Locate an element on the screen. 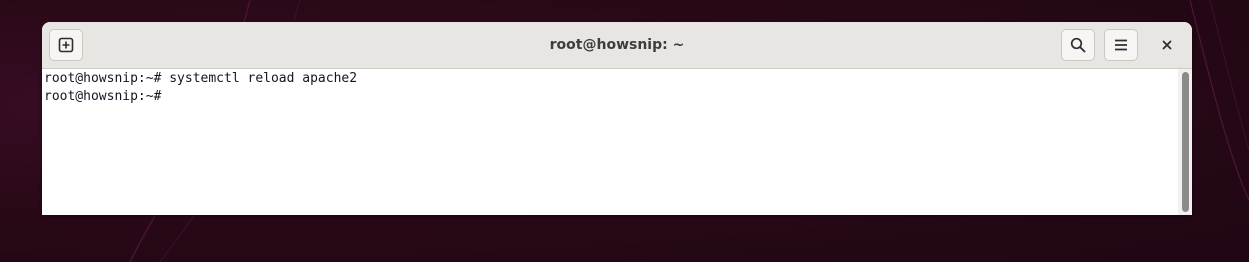 This screenshot has height=262, width=1249. window-title: root@howsnip: ~ is located at coordinates (617, 45).